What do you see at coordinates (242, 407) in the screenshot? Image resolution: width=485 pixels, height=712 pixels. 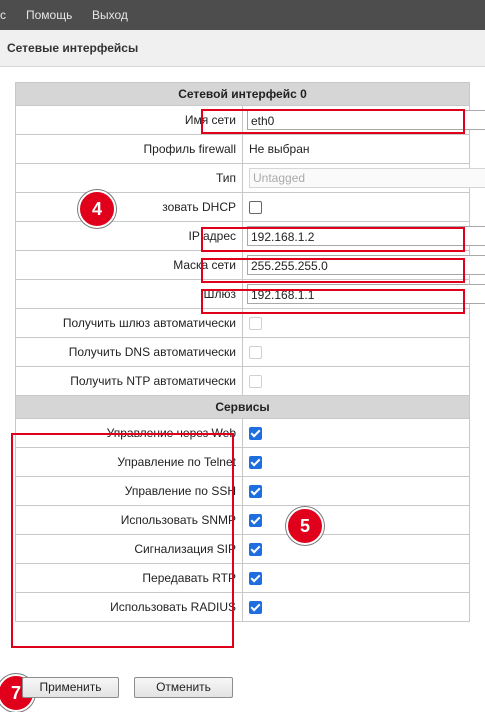 I see `services-section-header: Сервисы` at bounding box center [242, 407].